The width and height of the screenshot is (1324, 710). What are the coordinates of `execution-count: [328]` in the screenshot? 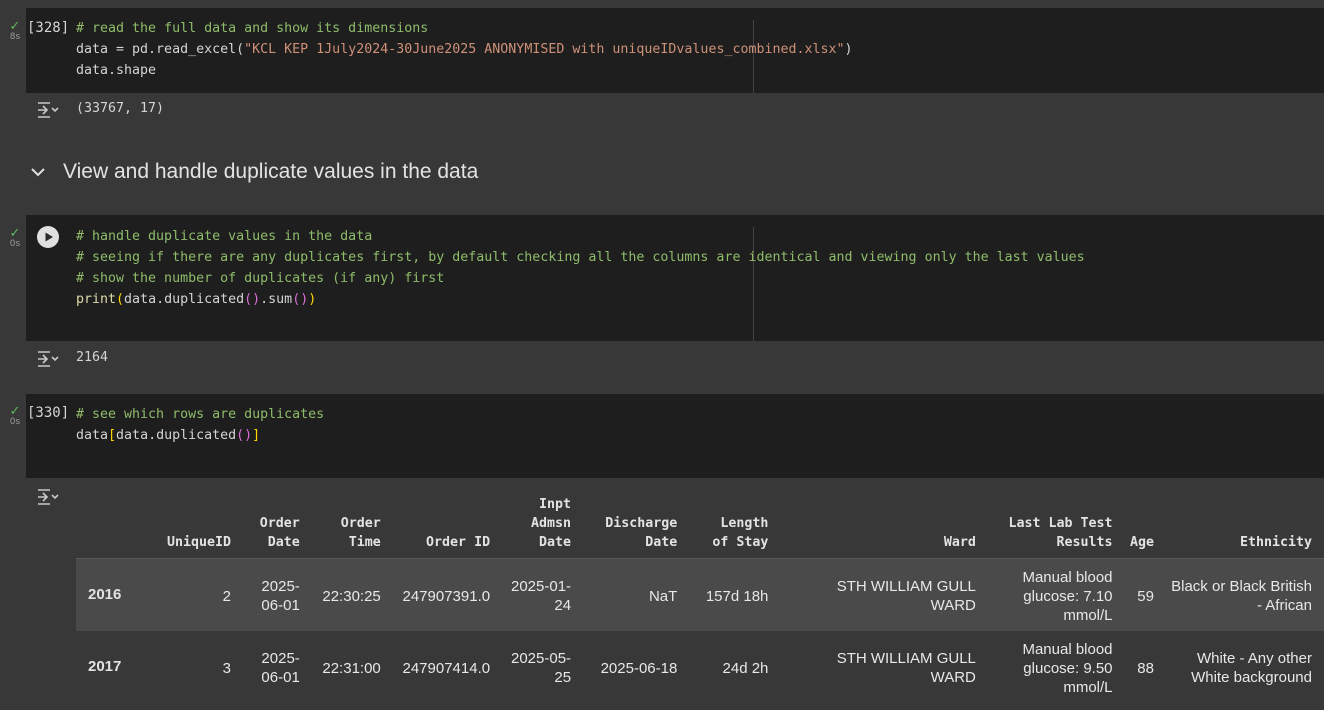 It's located at (48, 28).